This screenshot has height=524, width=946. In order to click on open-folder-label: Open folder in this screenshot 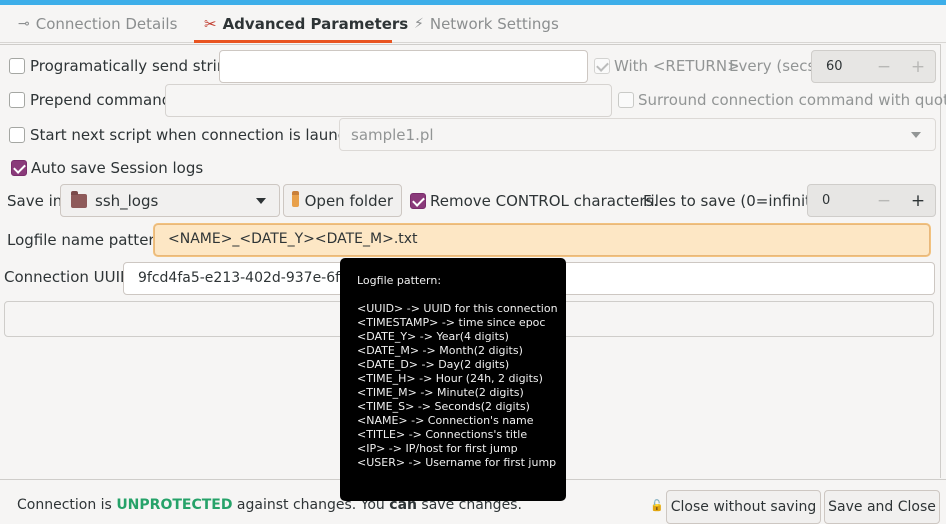, I will do `click(348, 200)`.